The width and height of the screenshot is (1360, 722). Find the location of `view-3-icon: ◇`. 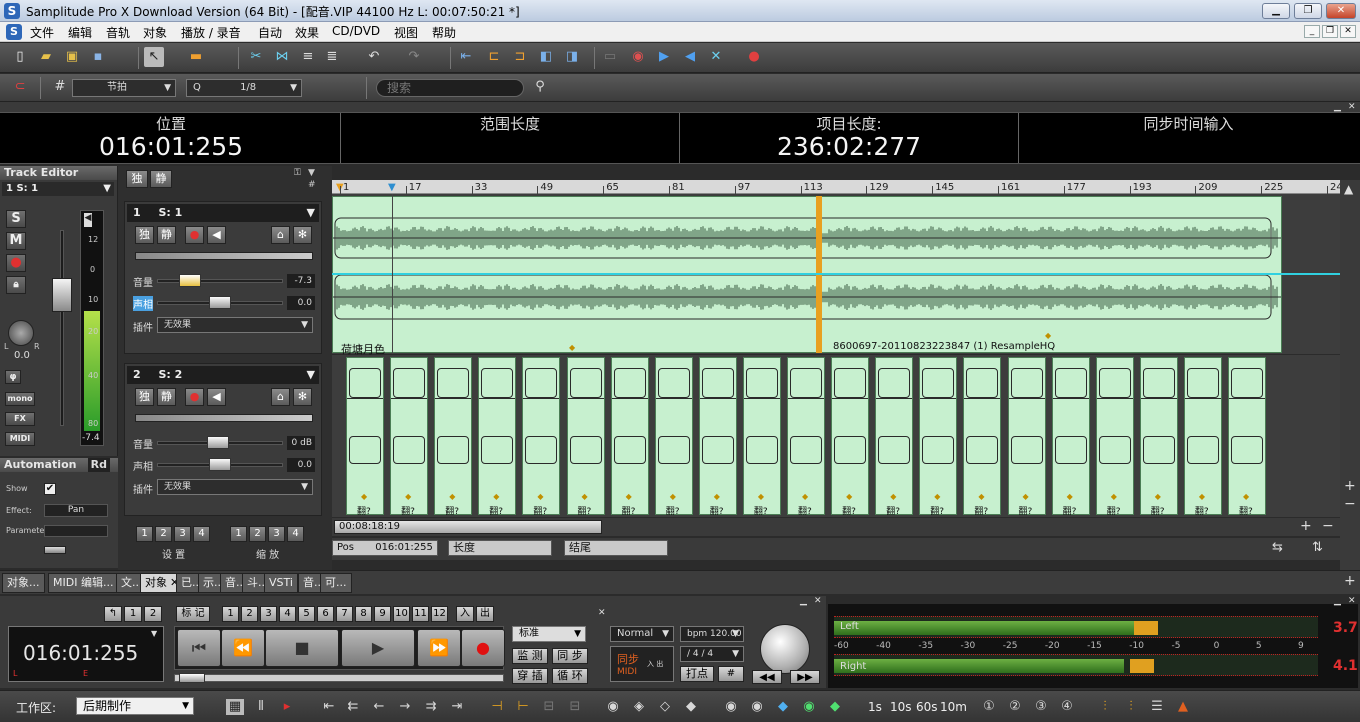

view-3-icon: ◇ is located at coordinates (665, 707).